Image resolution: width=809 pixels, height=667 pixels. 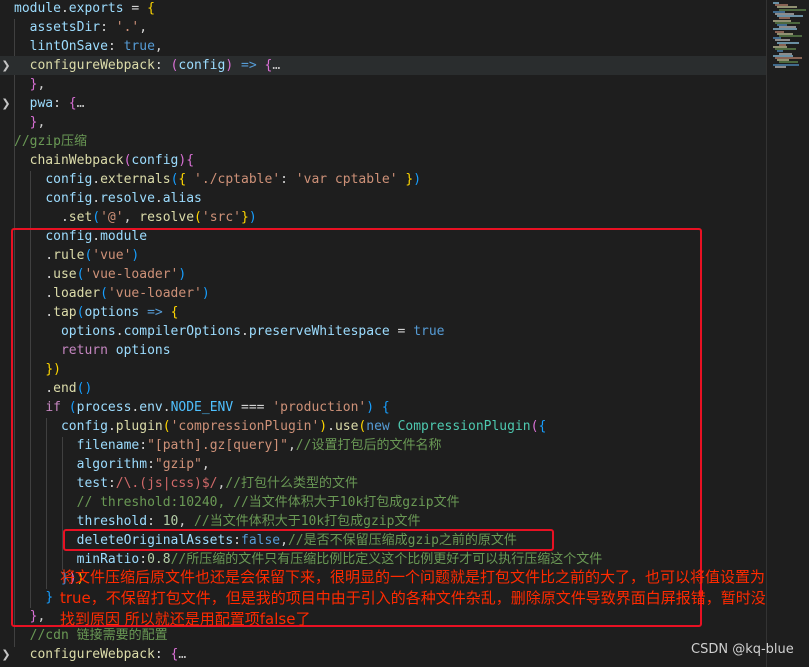 What do you see at coordinates (237, 179) in the screenshot?
I see `code-token: './cptable'` at bounding box center [237, 179].